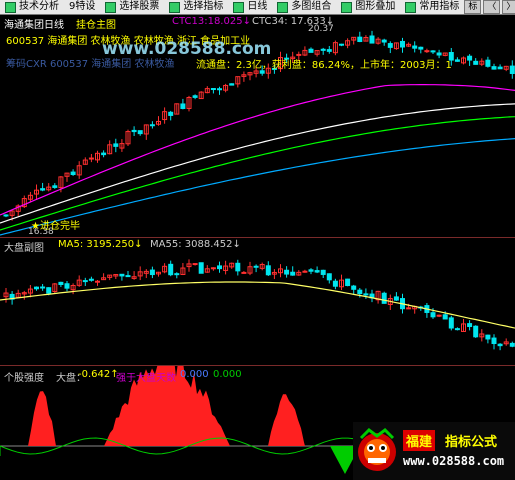 The height and width of the screenshot is (480, 515). Describe the element at coordinates (377, 449) in the screenshot. I see `lion-face-icon` at that location.